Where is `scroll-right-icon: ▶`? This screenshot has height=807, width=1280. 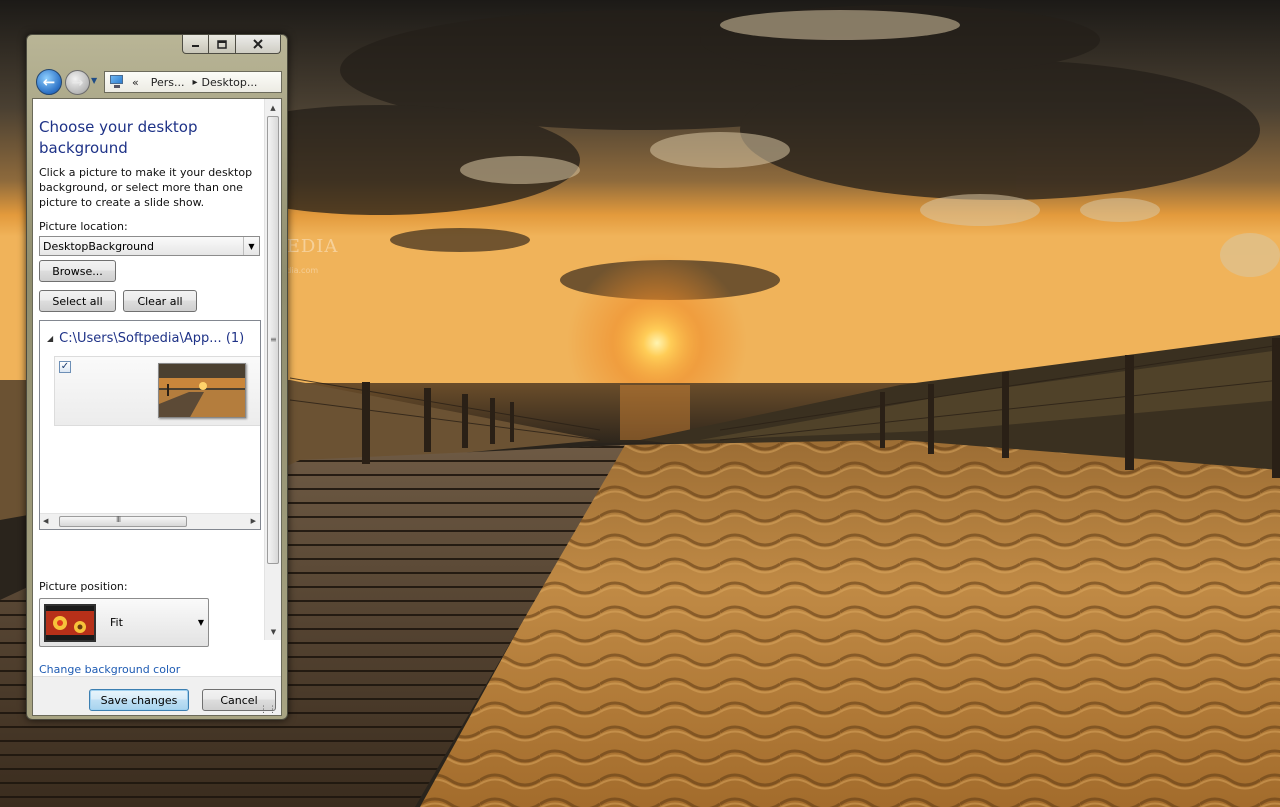 scroll-right-icon: ▶ is located at coordinates (253, 521).